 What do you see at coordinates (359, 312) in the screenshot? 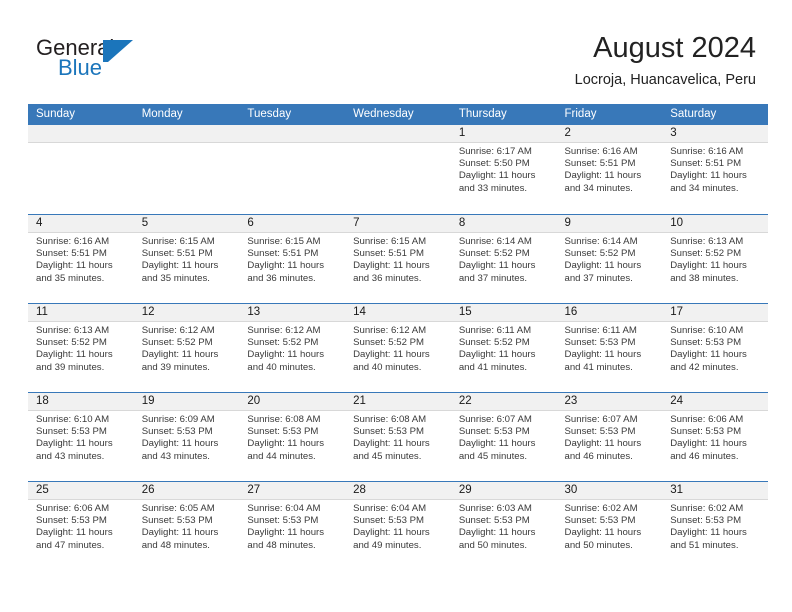
I see `day-number: 14` at bounding box center [359, 312].